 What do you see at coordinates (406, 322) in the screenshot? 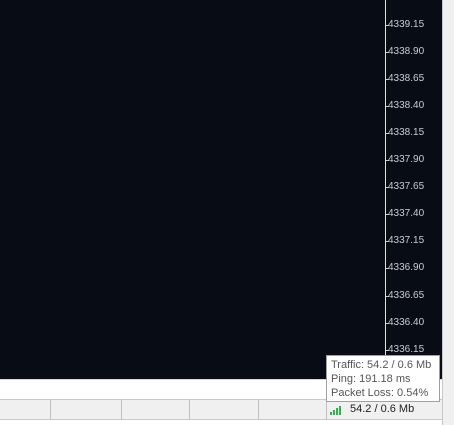
I see `price-label: 4336.40` at bounding box center [406, 322].